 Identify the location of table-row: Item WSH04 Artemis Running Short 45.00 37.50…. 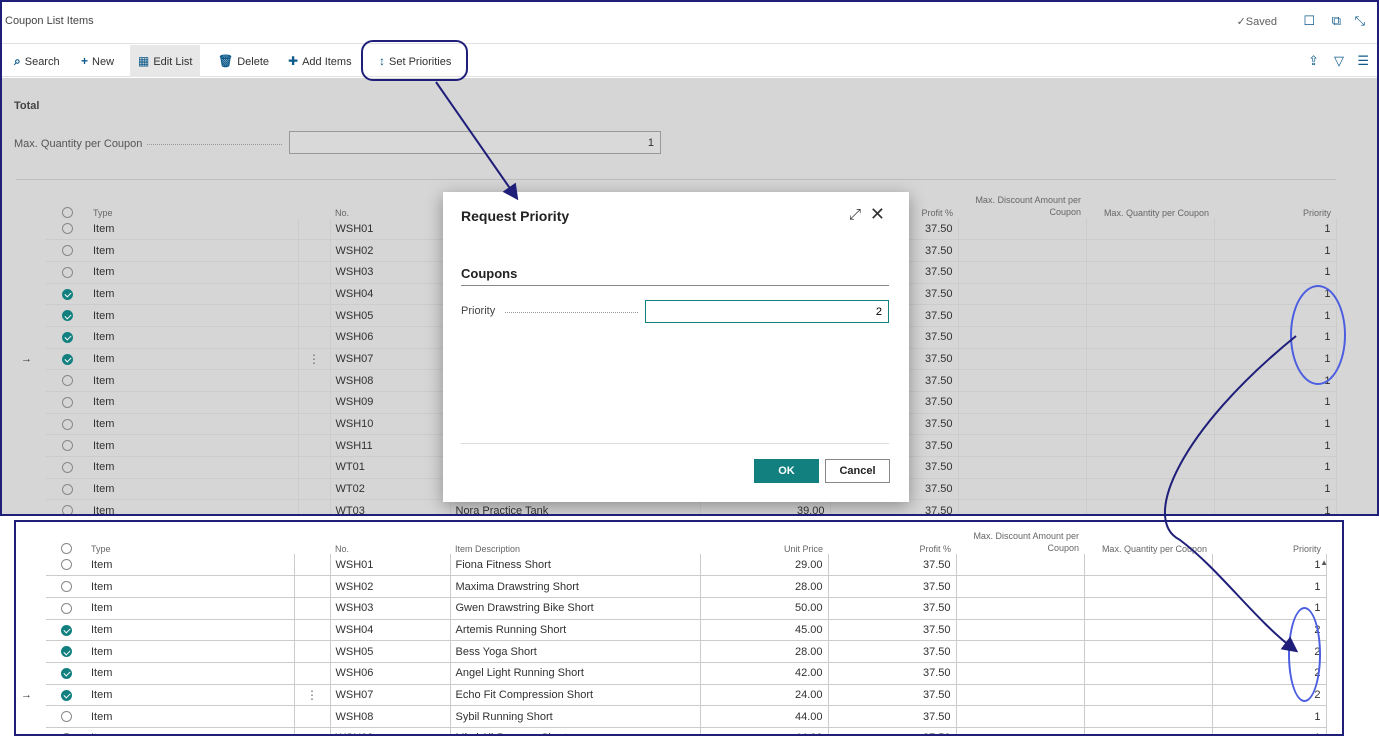
(671, 630).